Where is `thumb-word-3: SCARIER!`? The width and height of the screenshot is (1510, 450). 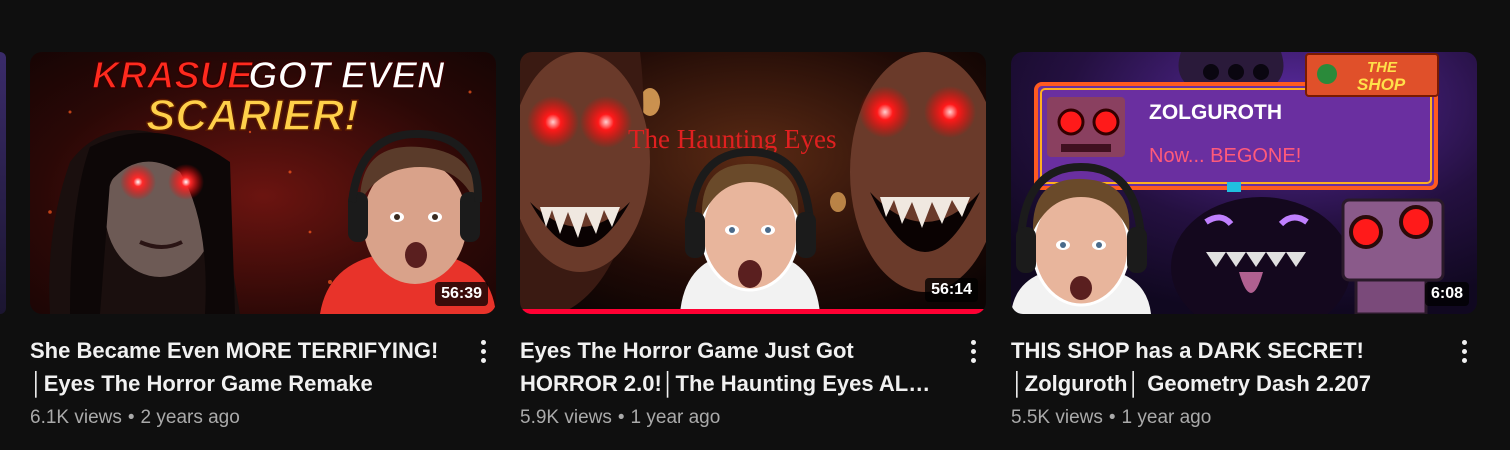
thumb-word-3: SCARIER! is located at coordinates (252, 115).